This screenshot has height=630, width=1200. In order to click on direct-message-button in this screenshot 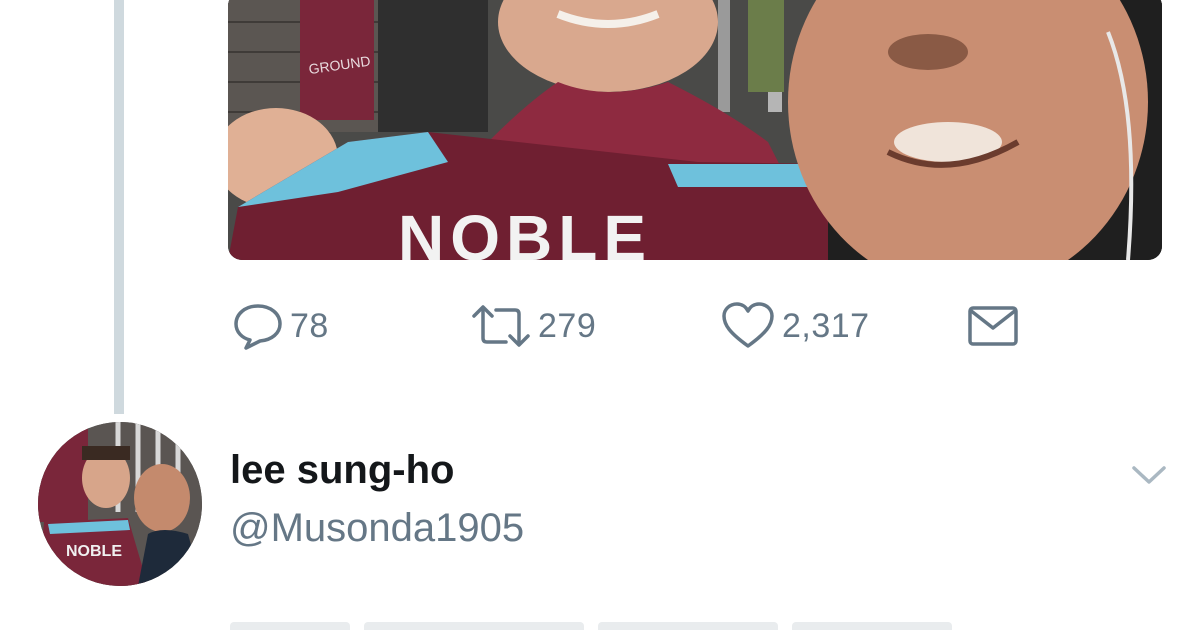, I will do `click(993, 326)`.